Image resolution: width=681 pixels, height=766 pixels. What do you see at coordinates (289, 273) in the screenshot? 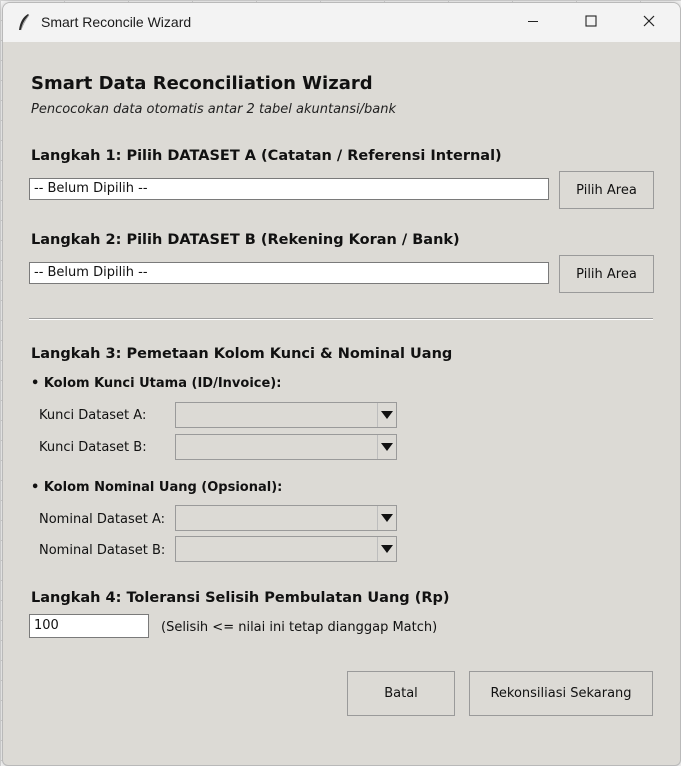
I see `dataset-b-field: -- Belum Dipilih --` at bounding box center [289, 273].